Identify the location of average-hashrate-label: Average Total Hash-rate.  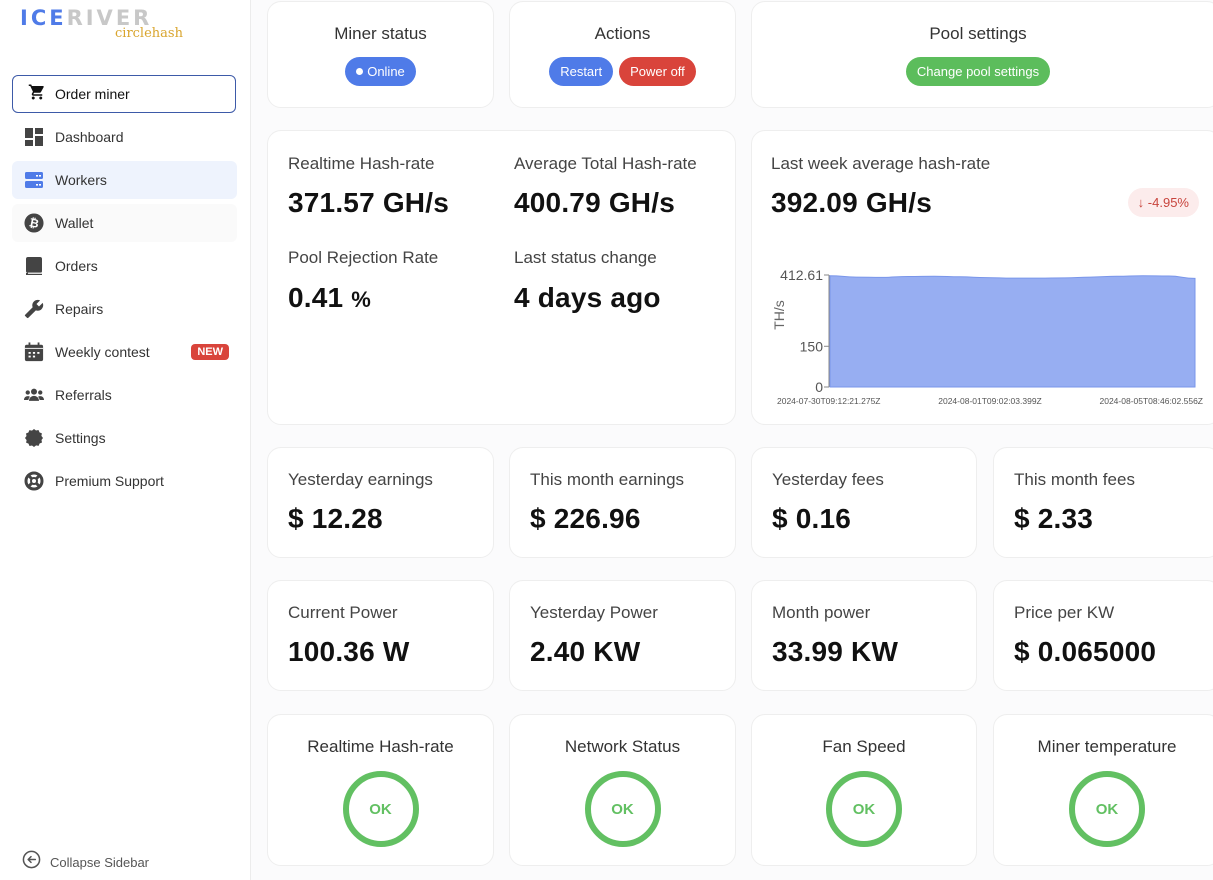
(605, 163).